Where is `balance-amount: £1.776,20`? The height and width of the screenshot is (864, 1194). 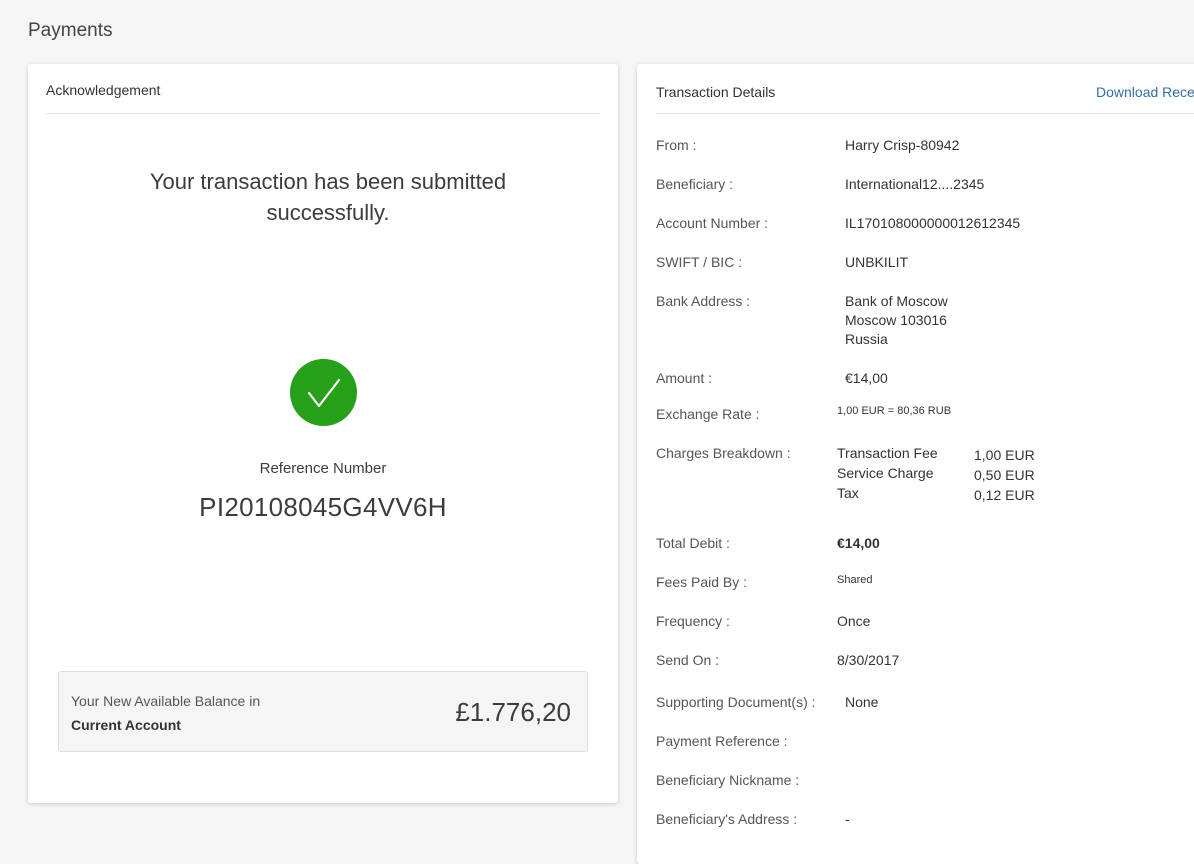 balance-amount: £1.776,20 is located at coordinates (513, 712).